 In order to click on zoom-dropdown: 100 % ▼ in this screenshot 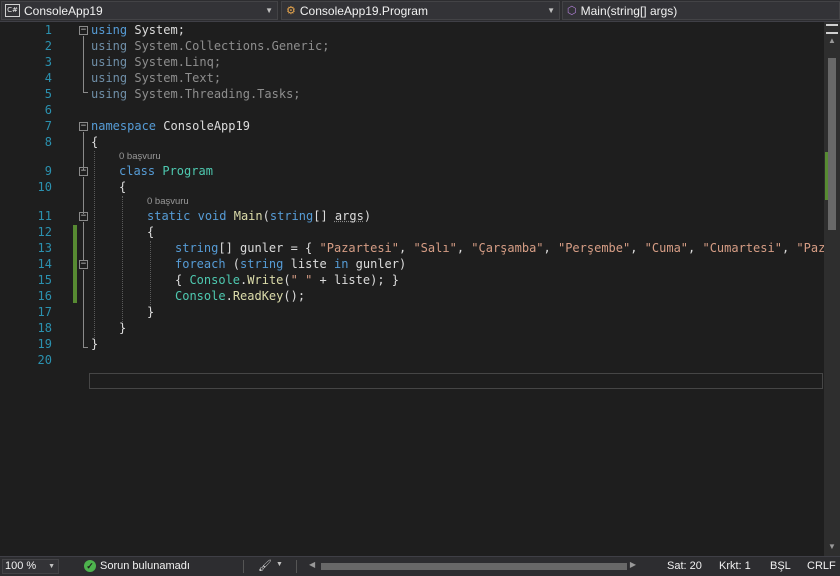, I will do `click(30, 566)`.